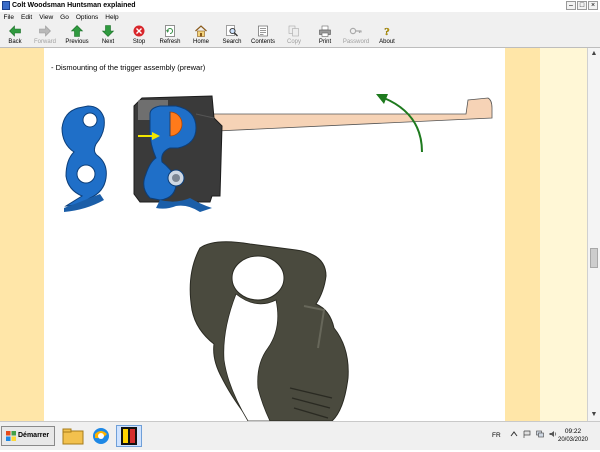 Image resolution: width=600 pixels, height=452 pixels. I want to click on start-button: Démarrer, so click(28, 436).